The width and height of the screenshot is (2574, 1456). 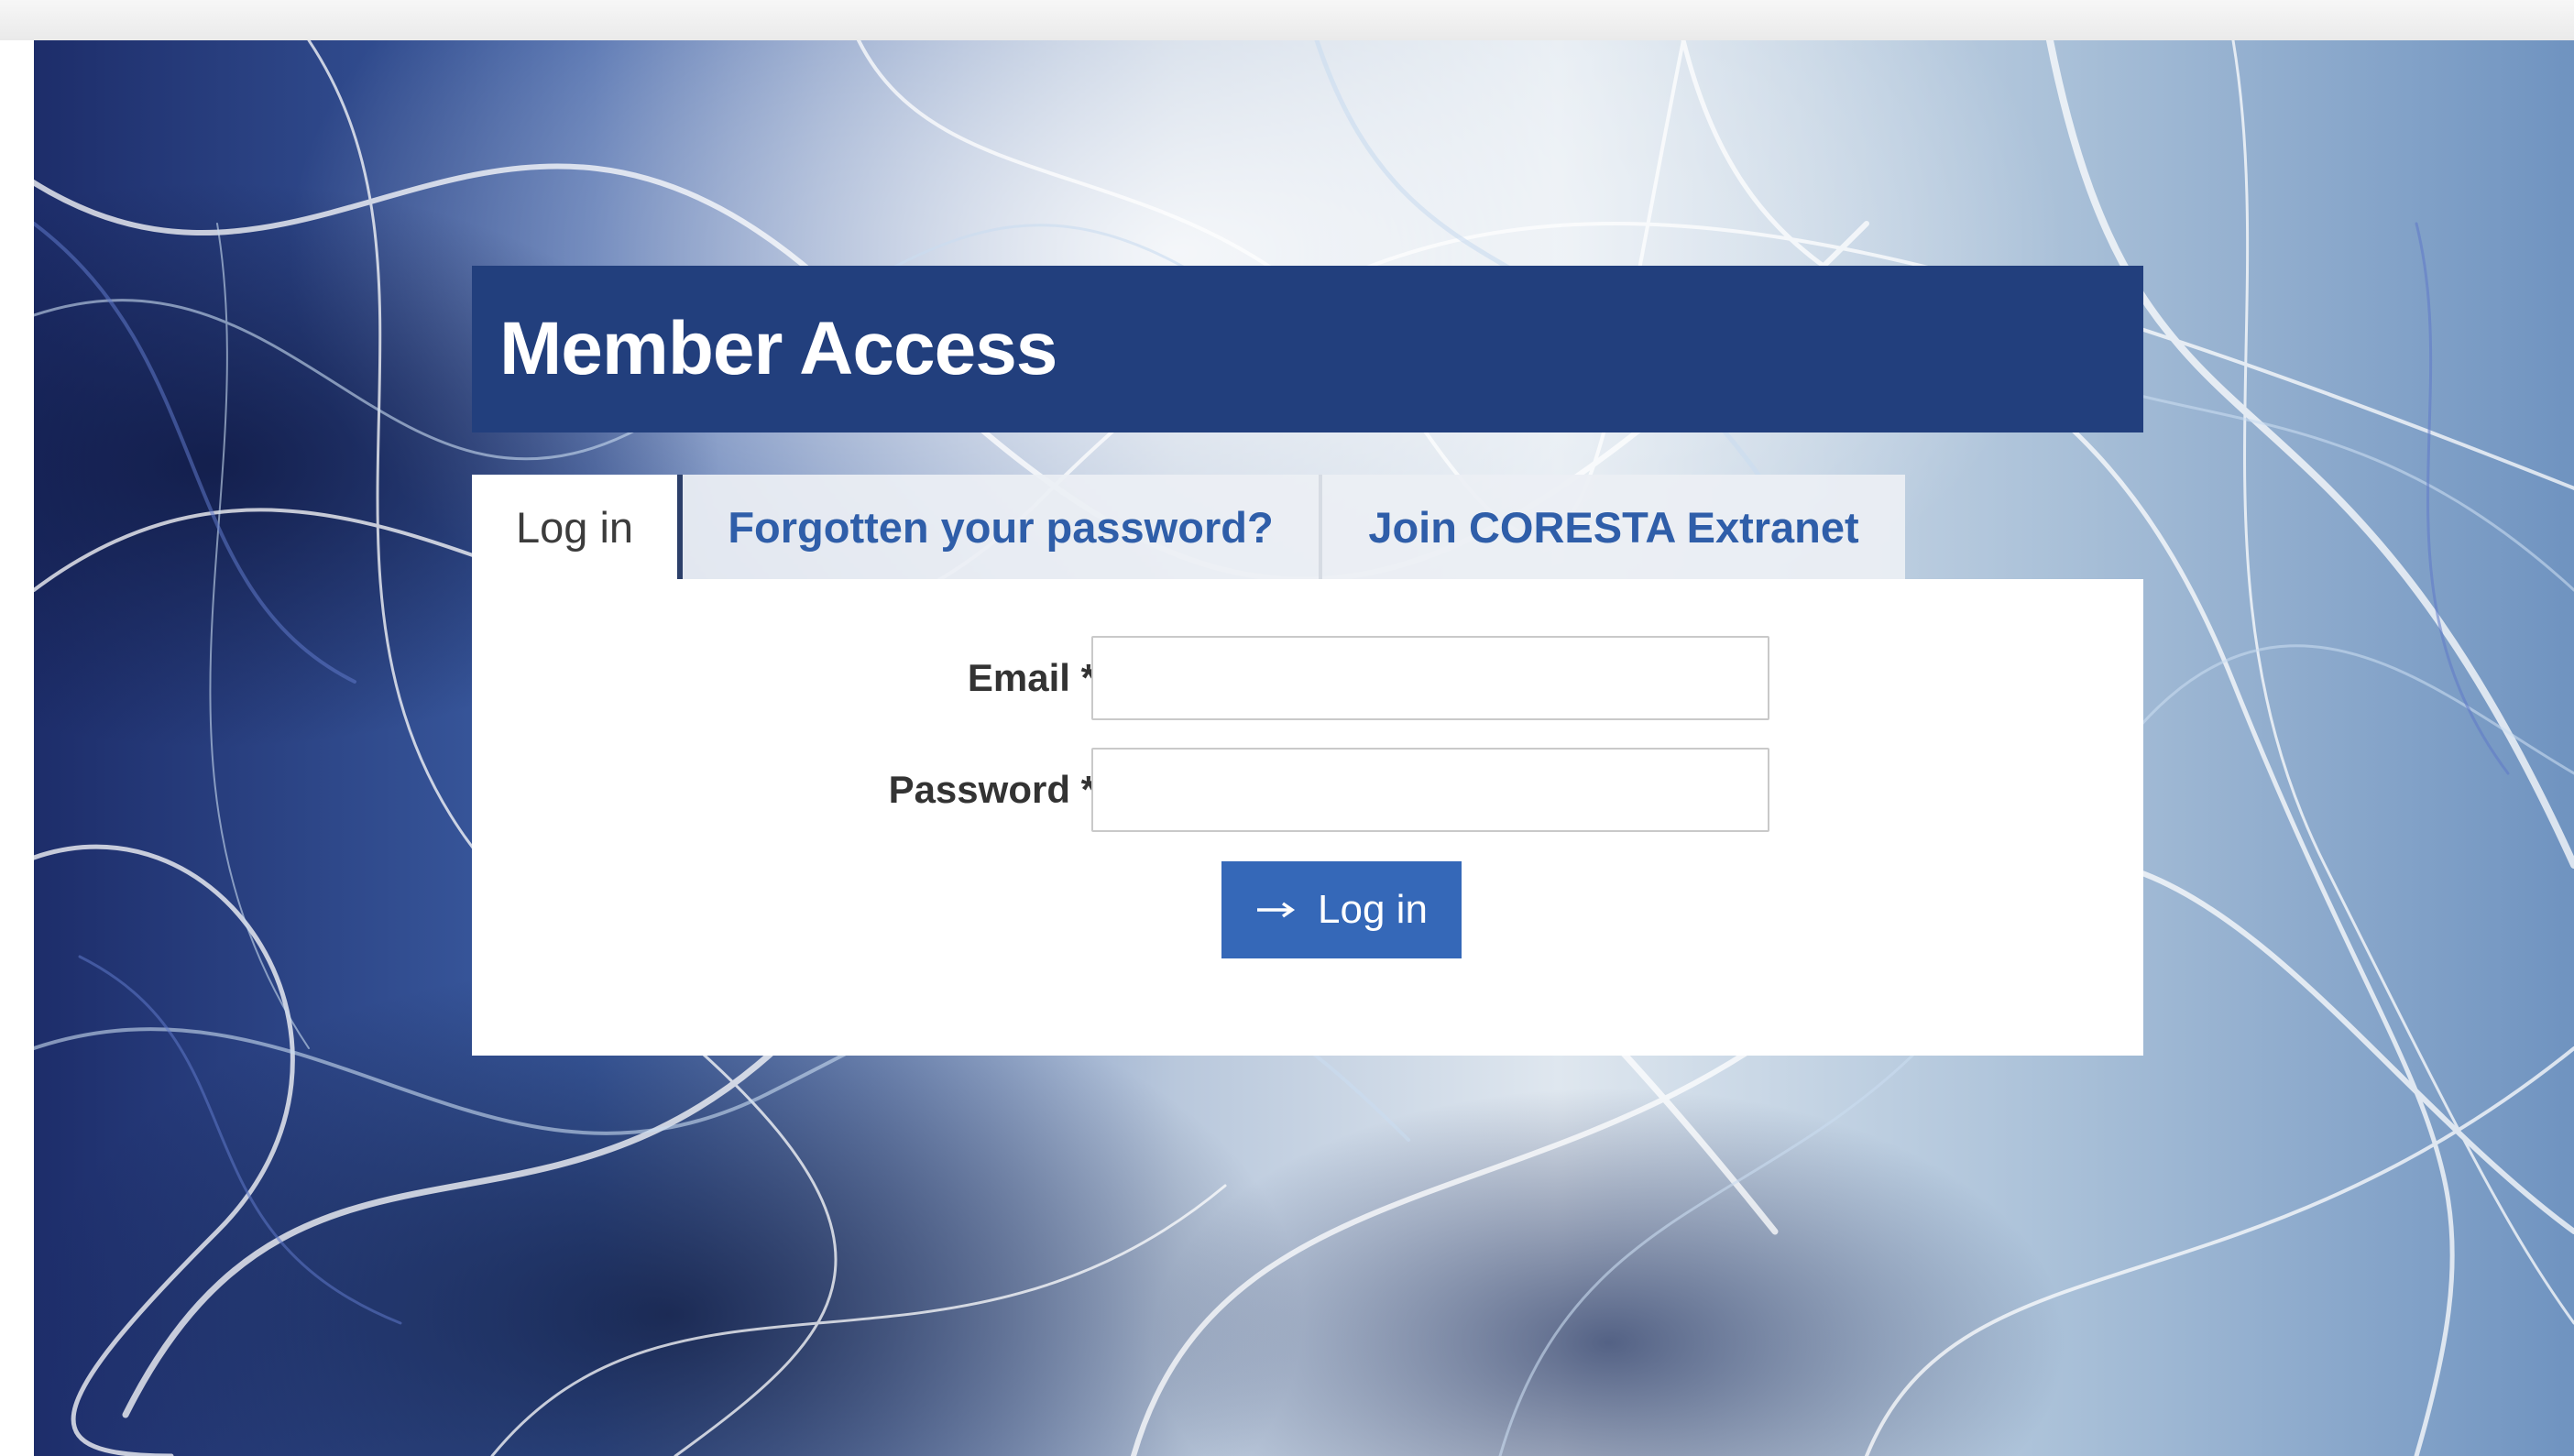 What do you see at coordinates (578, 527) in the screenshot?
I see `tab-log-in: Log in` at bounding box center [578, 527].